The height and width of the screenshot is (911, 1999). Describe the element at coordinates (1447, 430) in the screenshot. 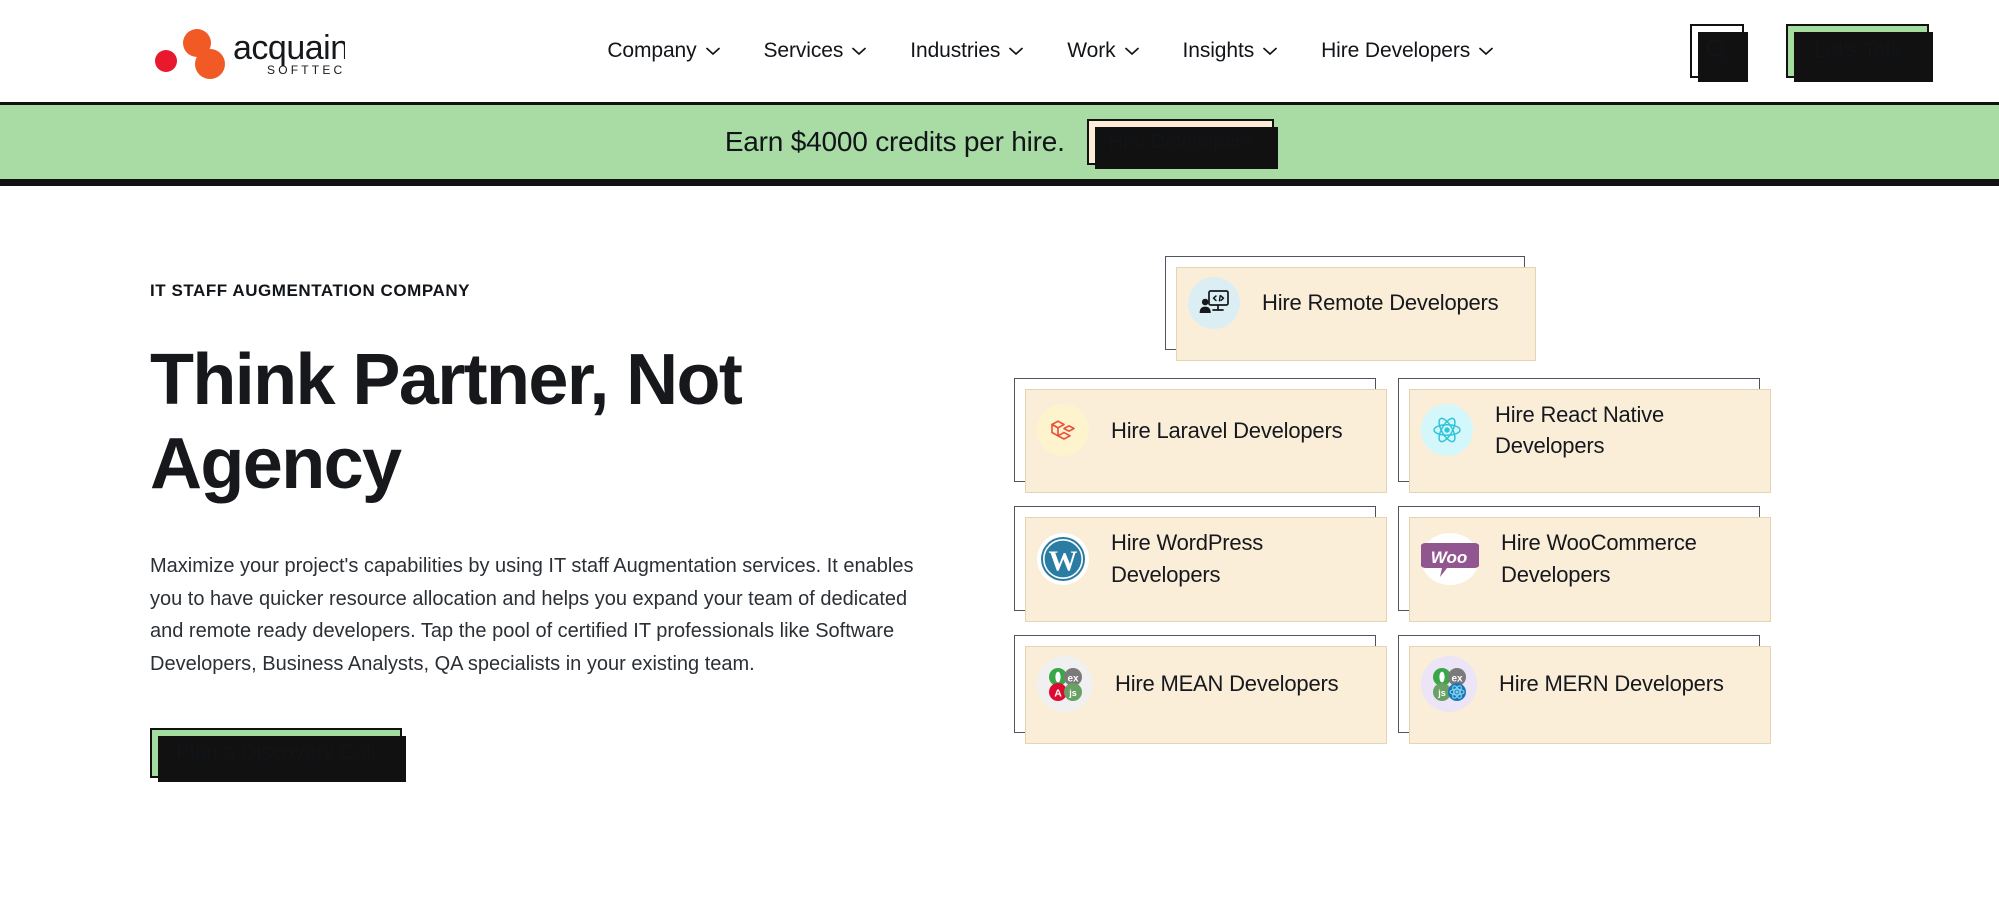

I see `react-atom-icon` at that location.